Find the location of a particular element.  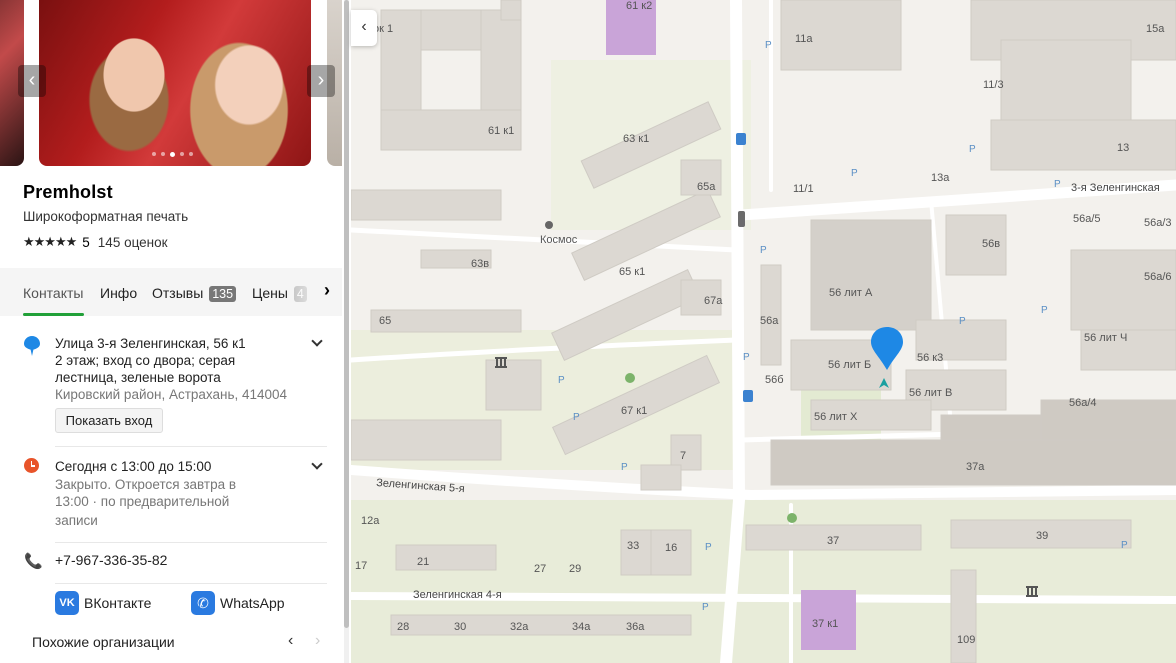

building-label: 7 is located at coordinates (683, 456).